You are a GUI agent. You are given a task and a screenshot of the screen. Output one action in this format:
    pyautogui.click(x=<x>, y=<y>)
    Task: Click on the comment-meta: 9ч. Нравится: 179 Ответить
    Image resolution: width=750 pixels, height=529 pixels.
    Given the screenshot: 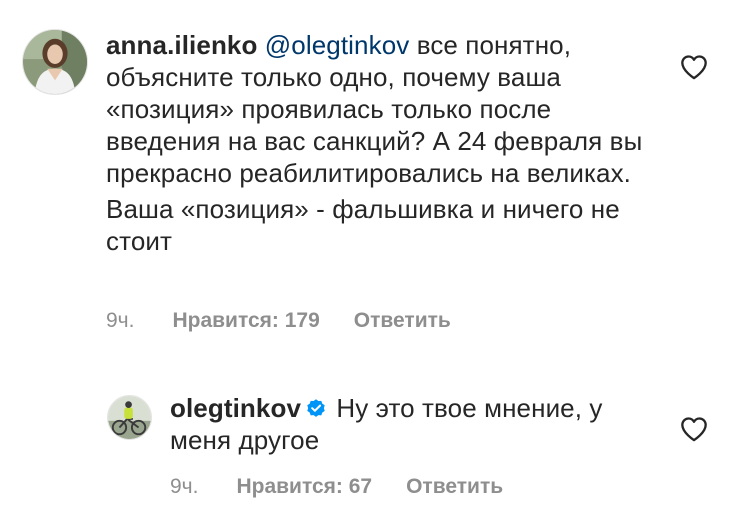 What is the action you would take?
    pyautogui.click(x=278, y=321)
    